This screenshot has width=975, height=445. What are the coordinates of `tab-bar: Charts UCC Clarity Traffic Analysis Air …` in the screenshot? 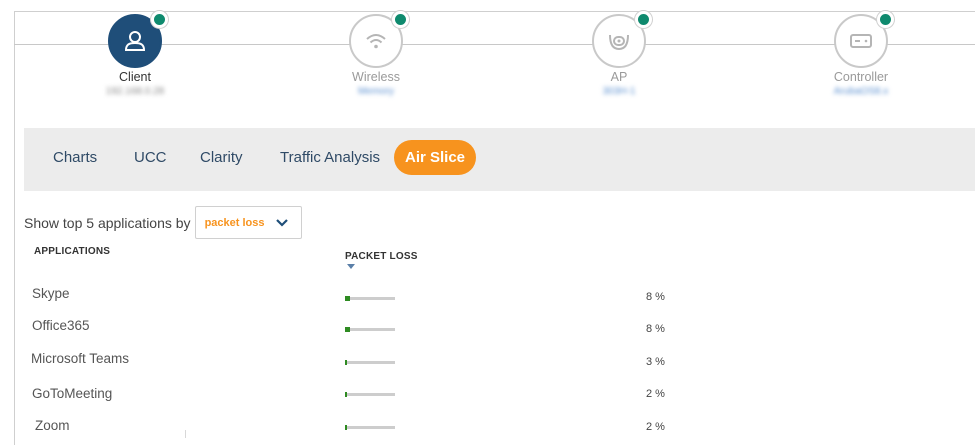 It's located at (499, 159).